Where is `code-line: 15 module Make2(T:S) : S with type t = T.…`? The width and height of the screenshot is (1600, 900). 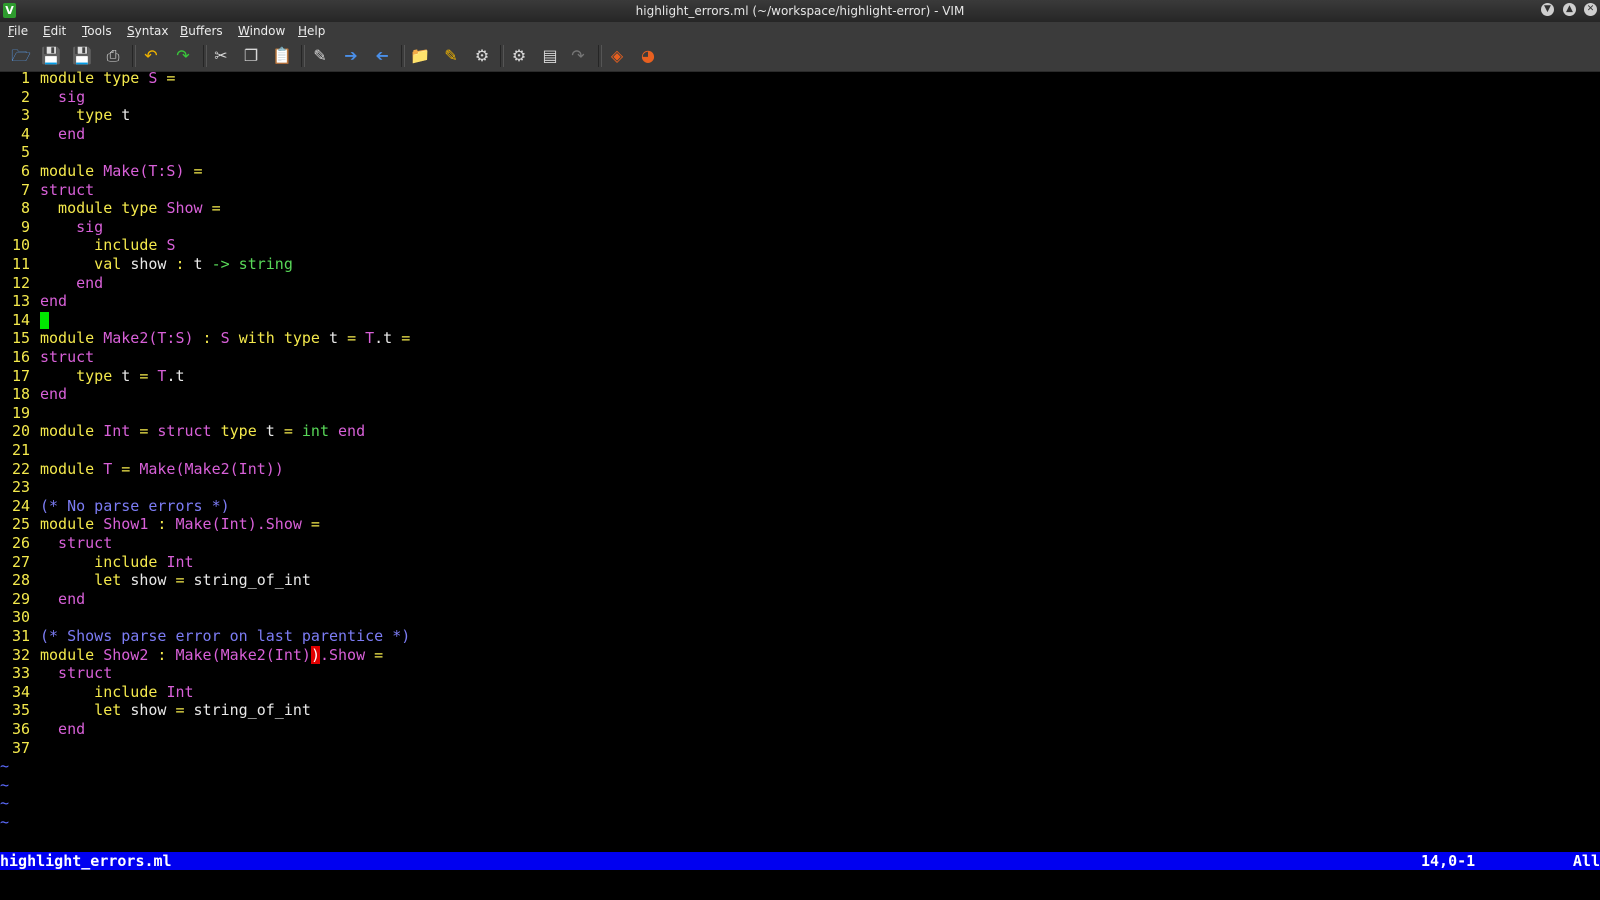 code-line: 15 module Make2(T:S) : S with type t = T.… is located at coordinates (205, 338).